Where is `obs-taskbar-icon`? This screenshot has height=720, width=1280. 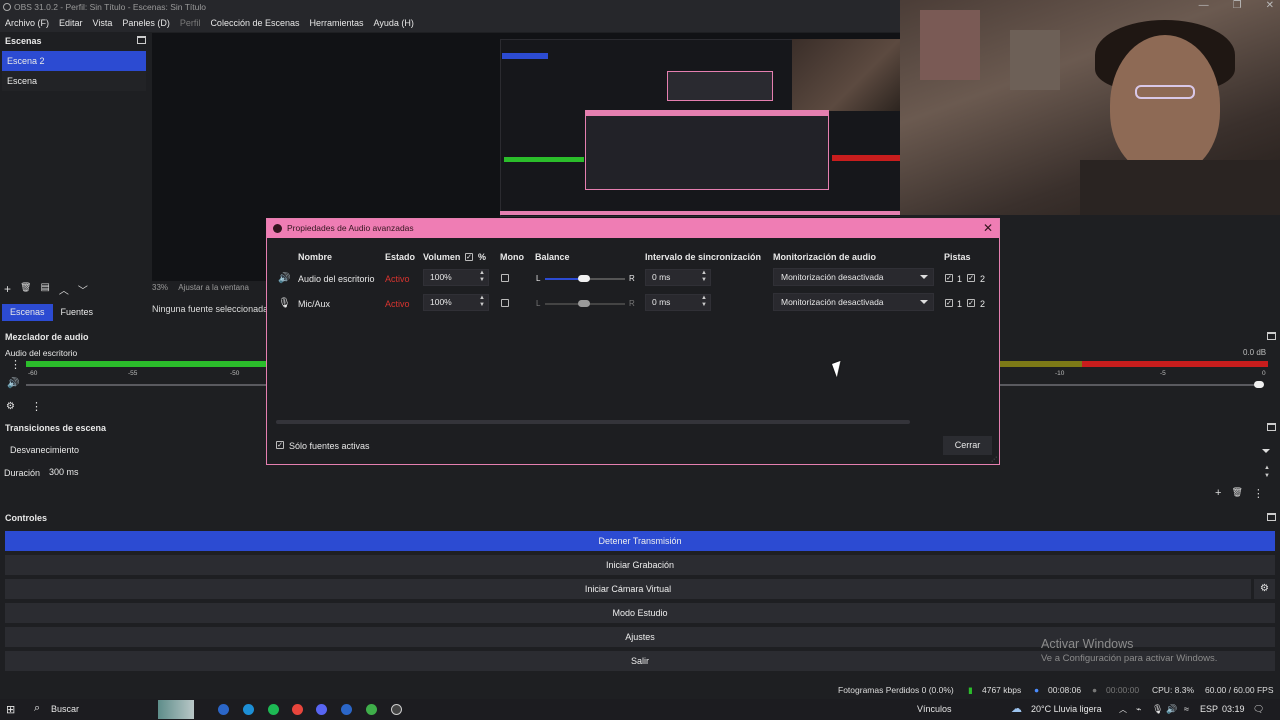 obs-taskbar-icon is located at coordinates (396, 709).